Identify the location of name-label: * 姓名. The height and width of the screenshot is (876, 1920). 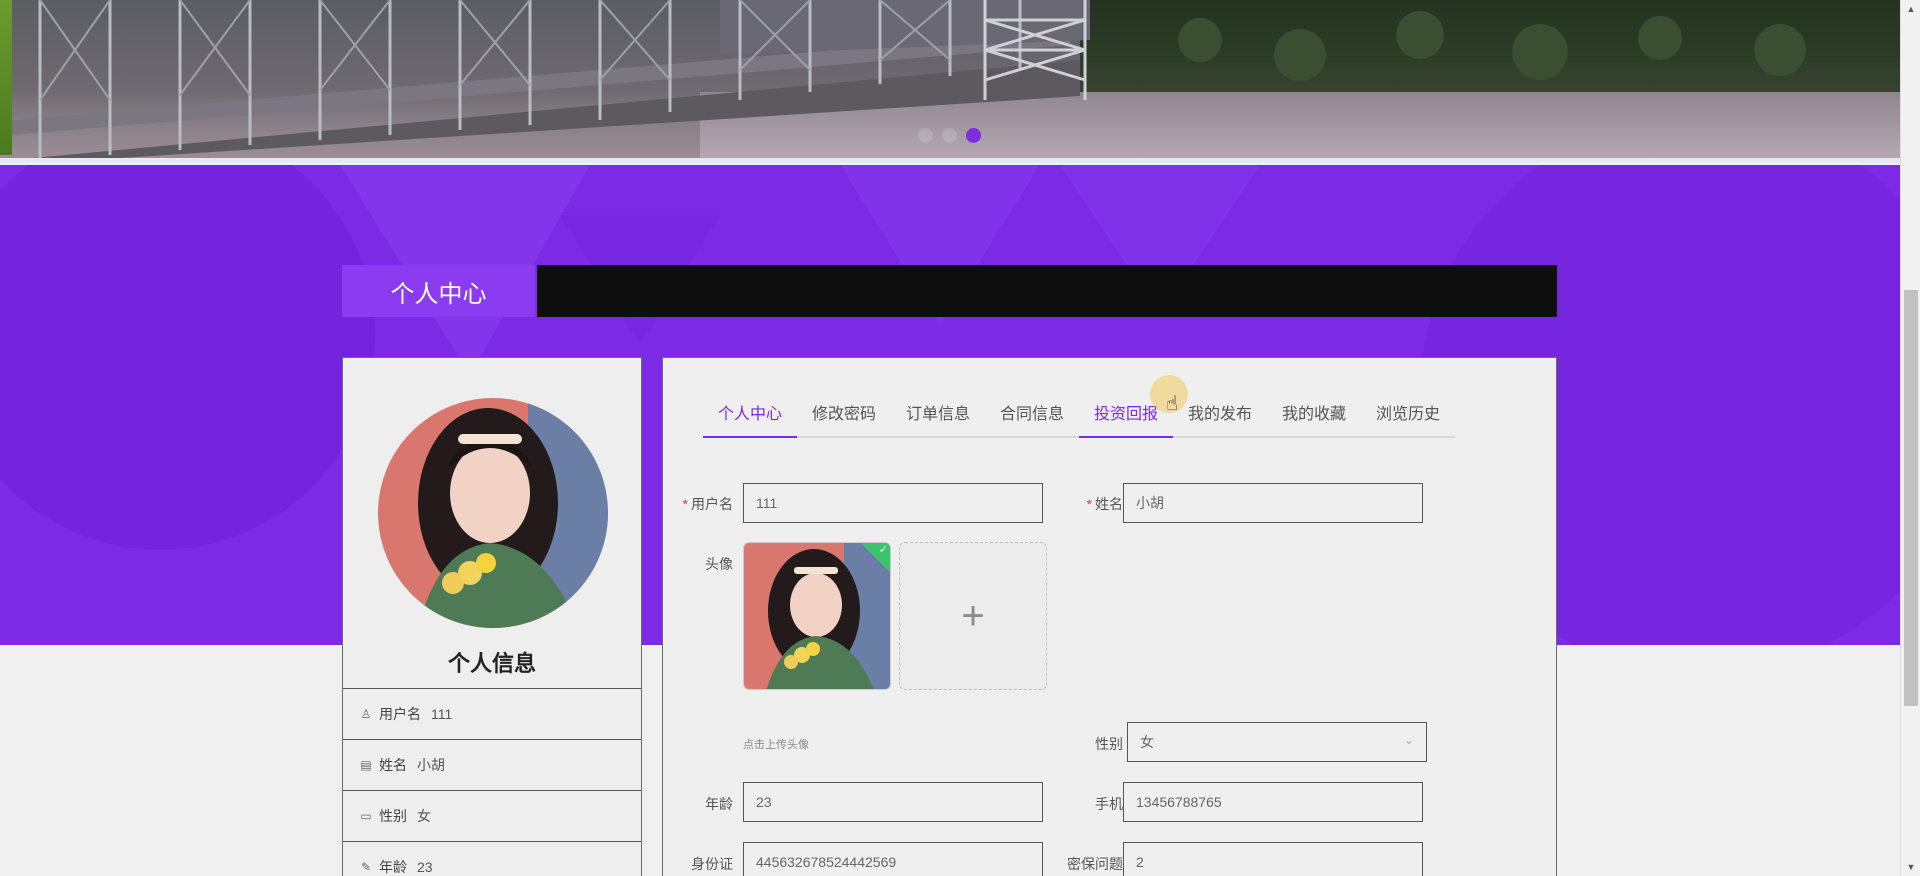
(1104, 504).